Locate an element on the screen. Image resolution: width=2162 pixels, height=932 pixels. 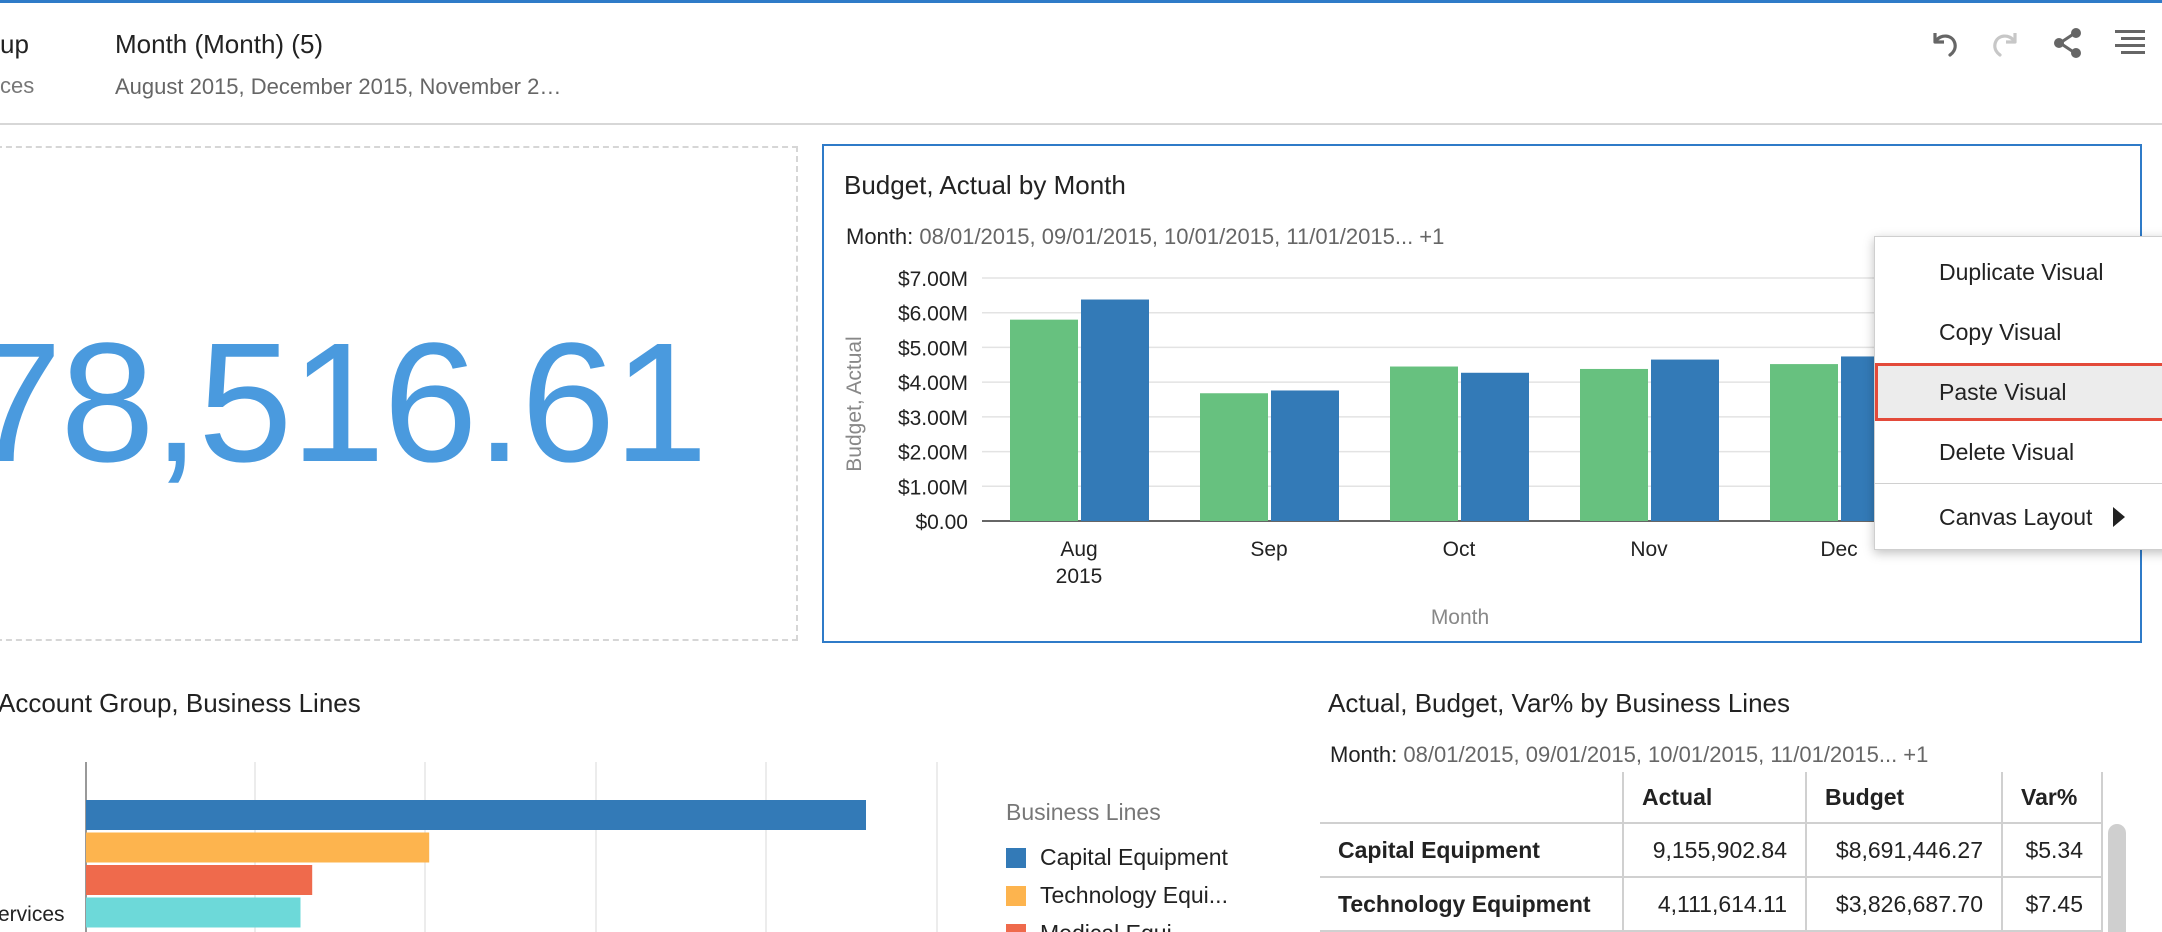
duplicate-visual-menu-item: Duplicate Visual is located at coordinates (2018, 272).